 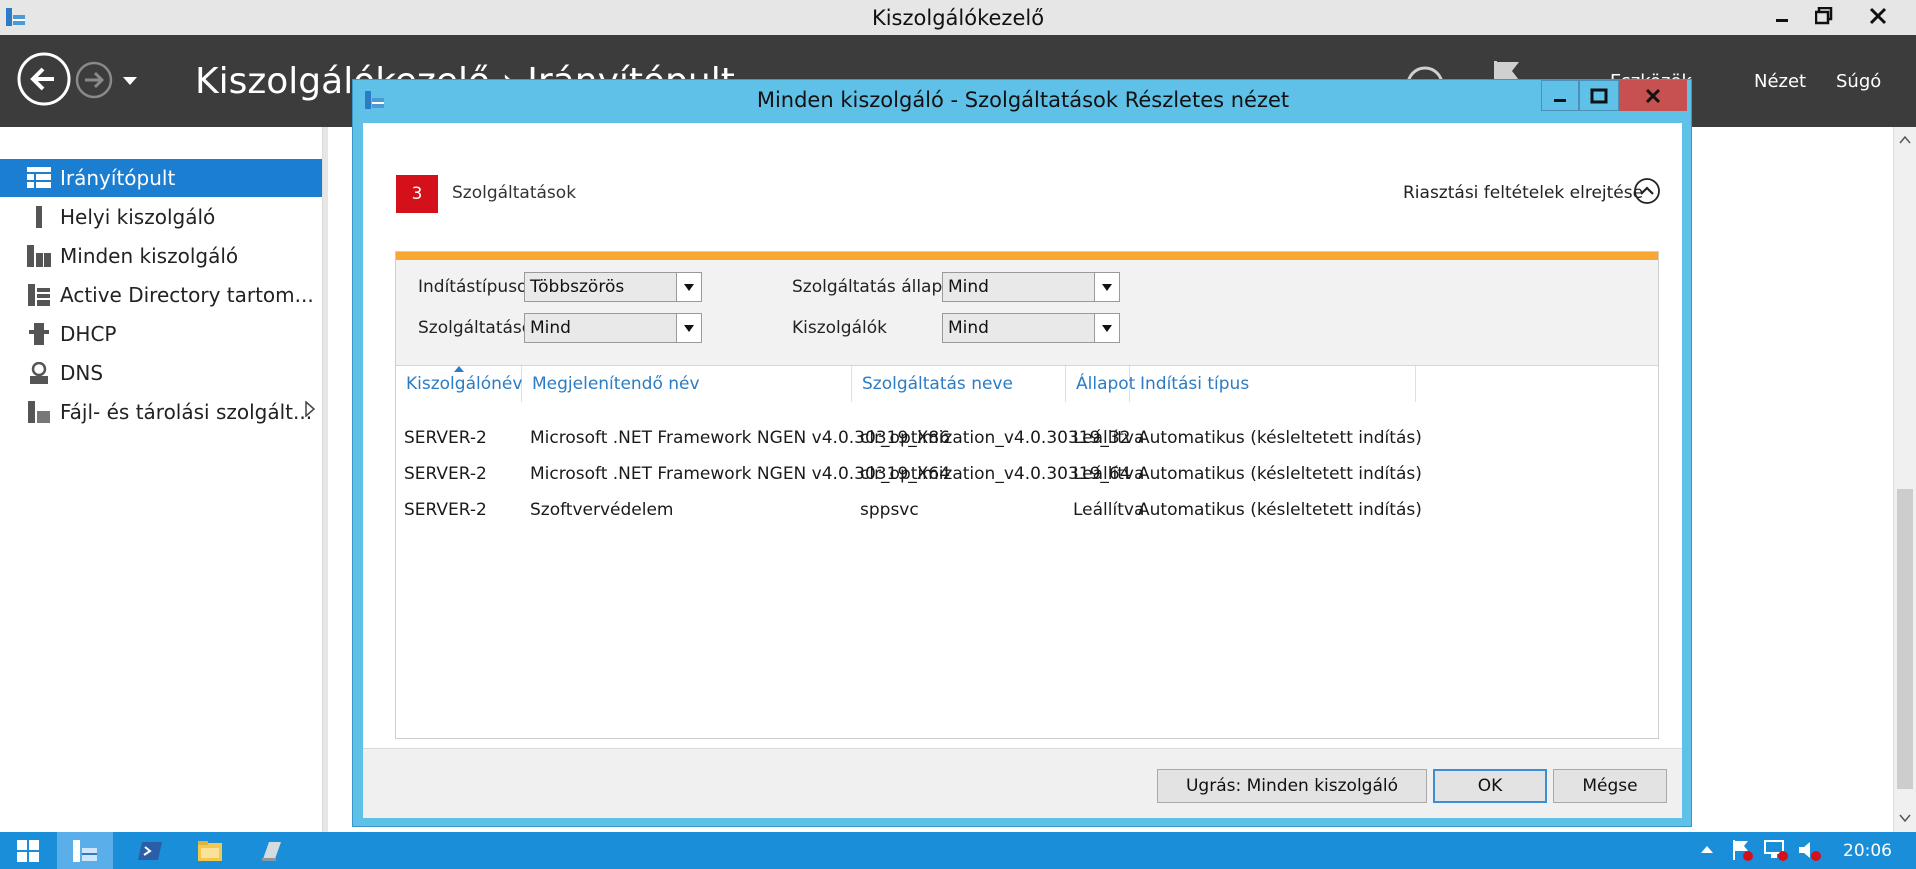 What do you see at coordinates (1292, 786) in the screenshot?
I see `goto-all-servers-button: Ugrás: Minden kiszolgáló` at bounding box center [1292, 786].